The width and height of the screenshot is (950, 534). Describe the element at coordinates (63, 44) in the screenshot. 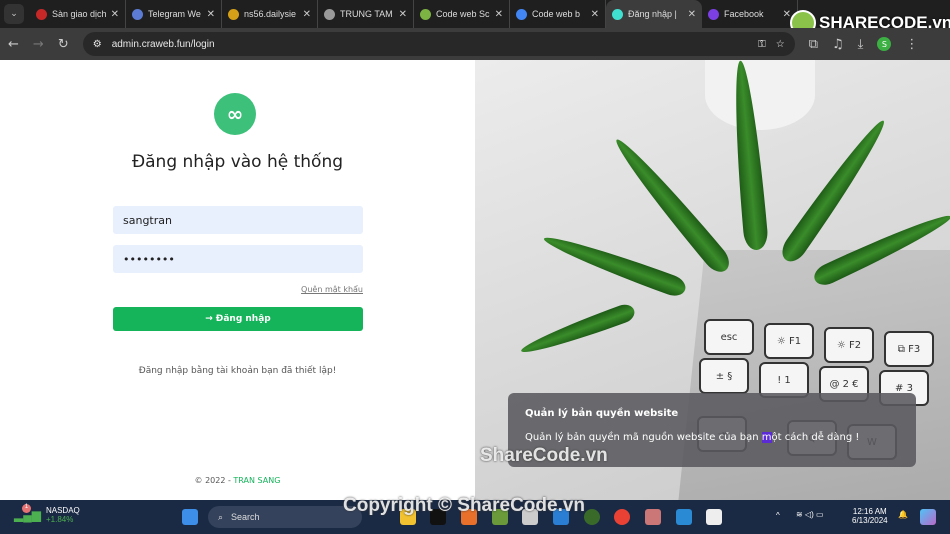

I see `reload-icon: ↻` at that location.